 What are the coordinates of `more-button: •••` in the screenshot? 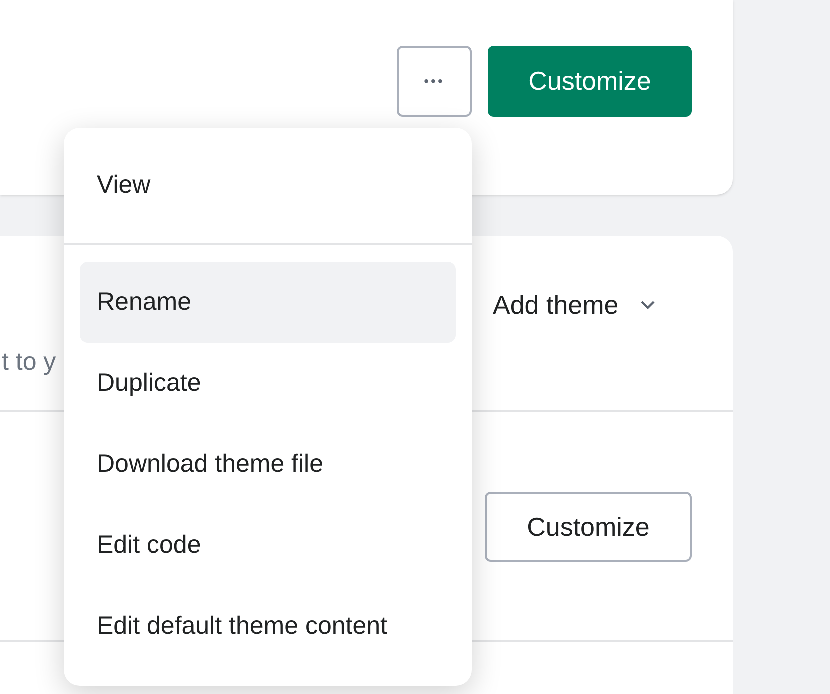 It's located at (434, 81).